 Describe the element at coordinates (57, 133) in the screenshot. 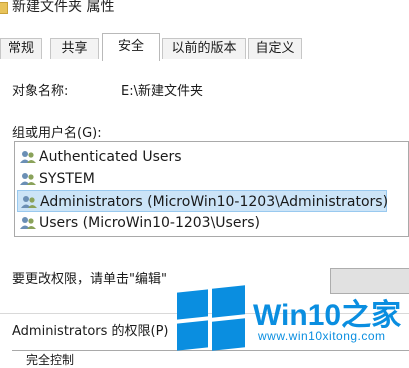

I see `groups-label: 组或用户名(G):` at that location.